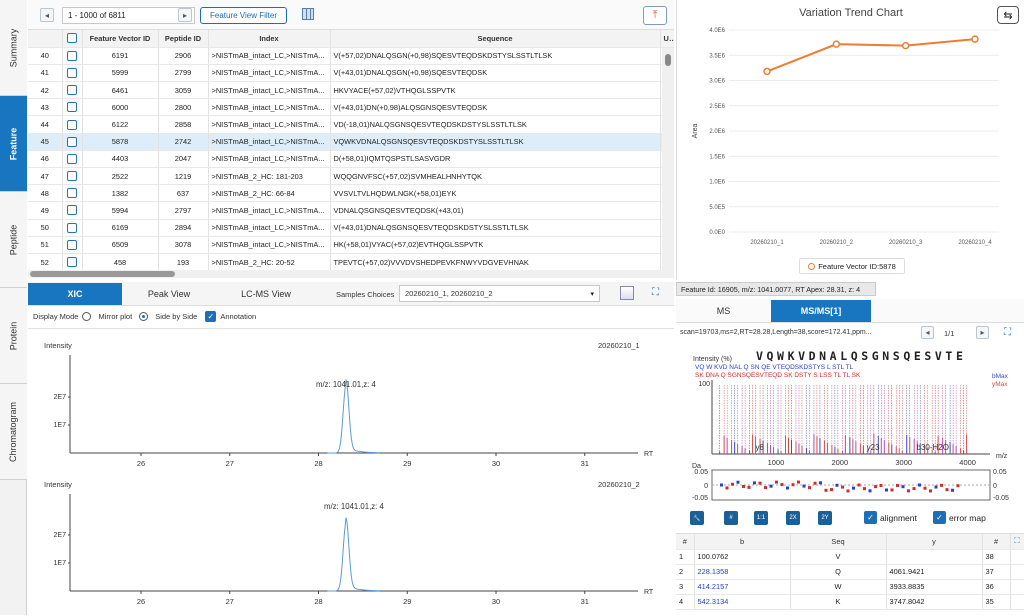 This screenshot has width=1024, height=616. I want to click on column-sequence: Sequence, so click(495, 39).